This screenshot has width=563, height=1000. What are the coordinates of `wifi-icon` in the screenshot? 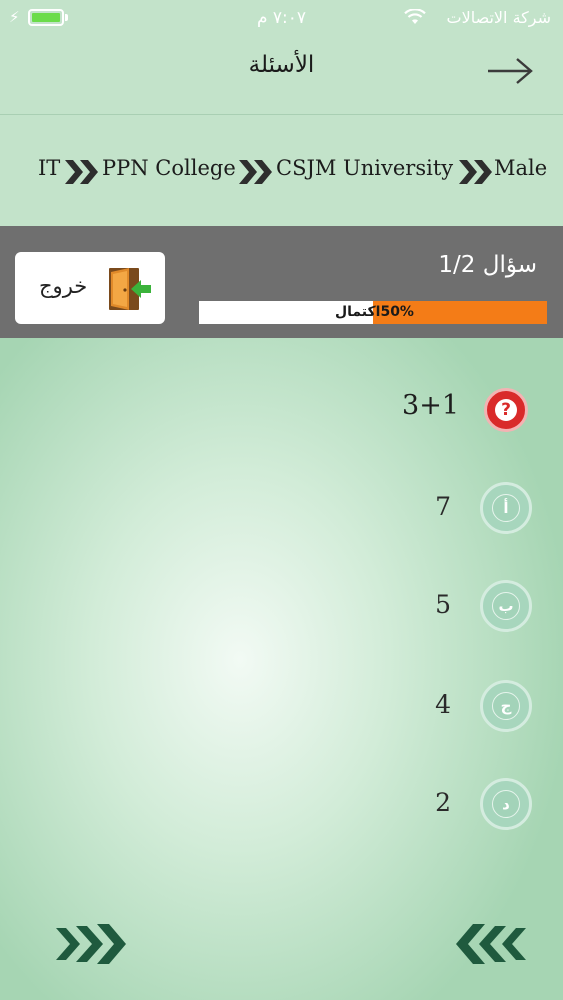 It's located at (415, 16).